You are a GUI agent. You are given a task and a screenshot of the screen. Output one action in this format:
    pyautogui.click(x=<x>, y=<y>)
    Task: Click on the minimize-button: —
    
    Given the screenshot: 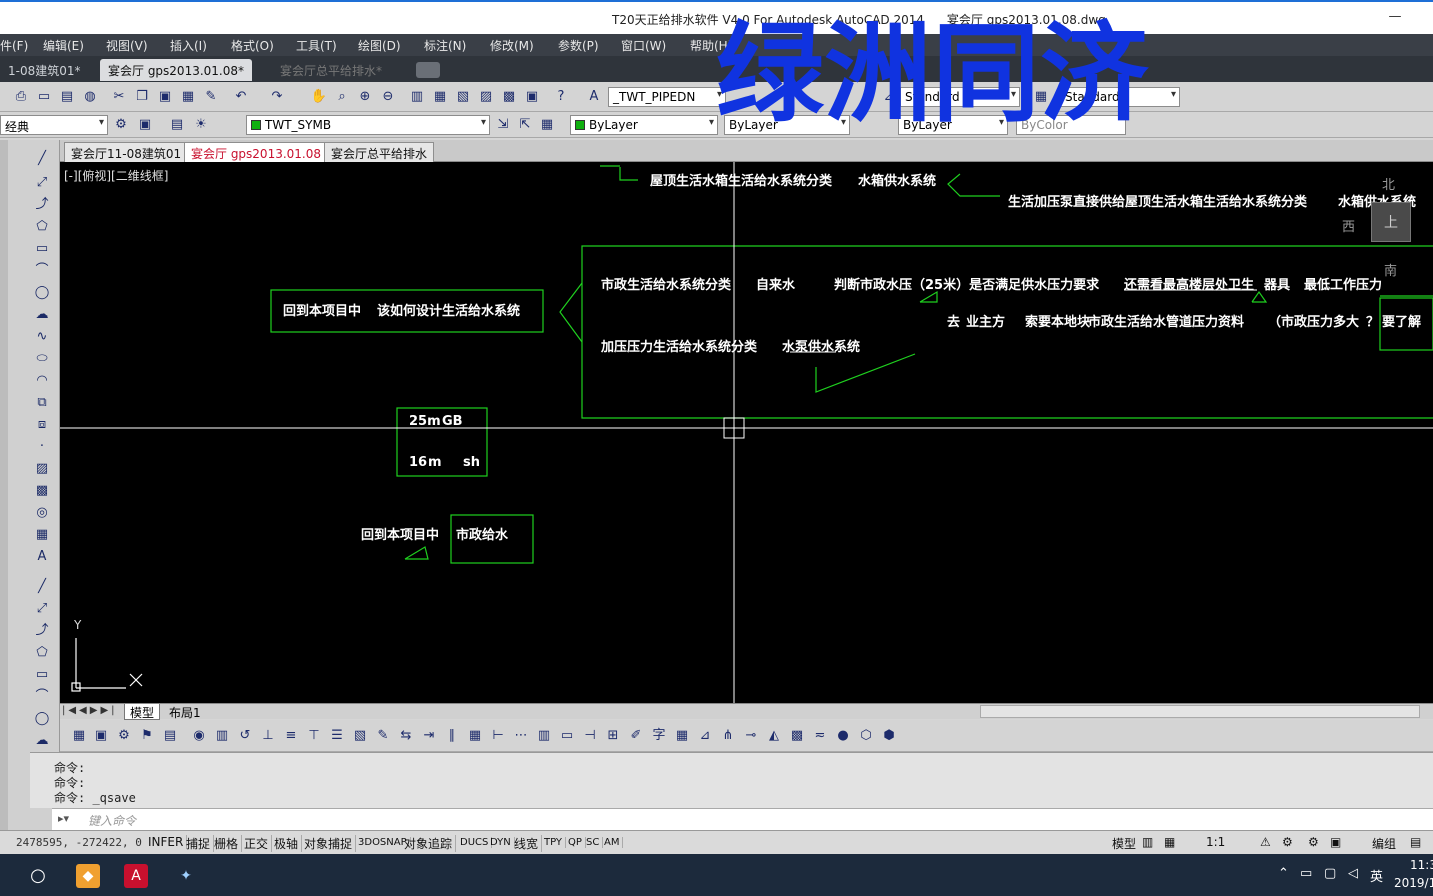 What is the action you would take?
    pyautogui.click(x=1395, y=16)
    